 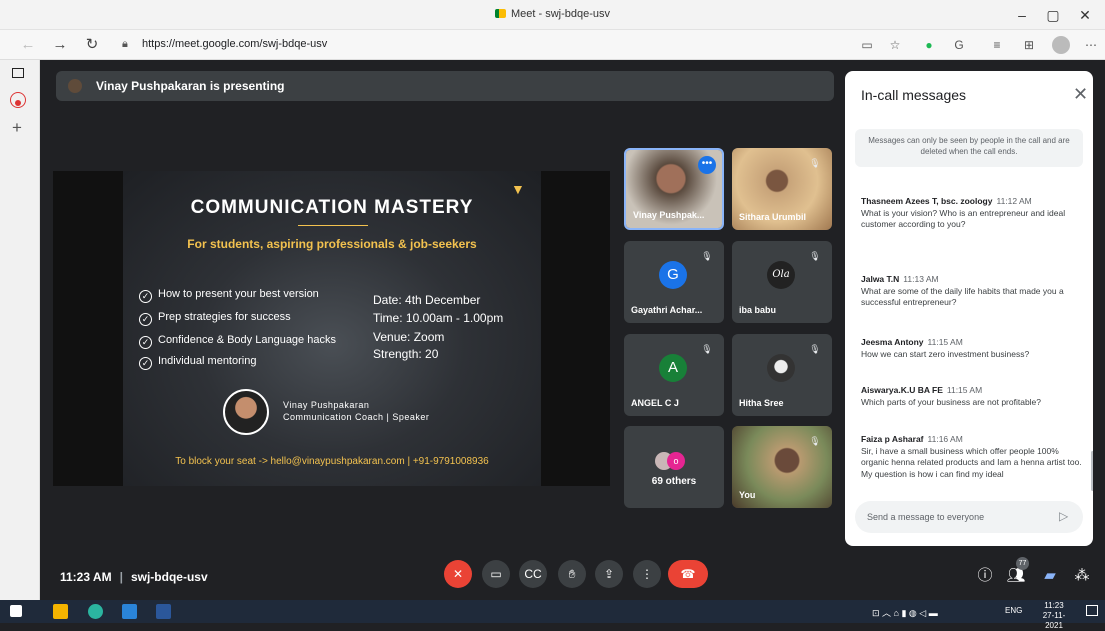 I want to click on slide-info-venue: Venue: Zoom, so click(x=409, y=337).